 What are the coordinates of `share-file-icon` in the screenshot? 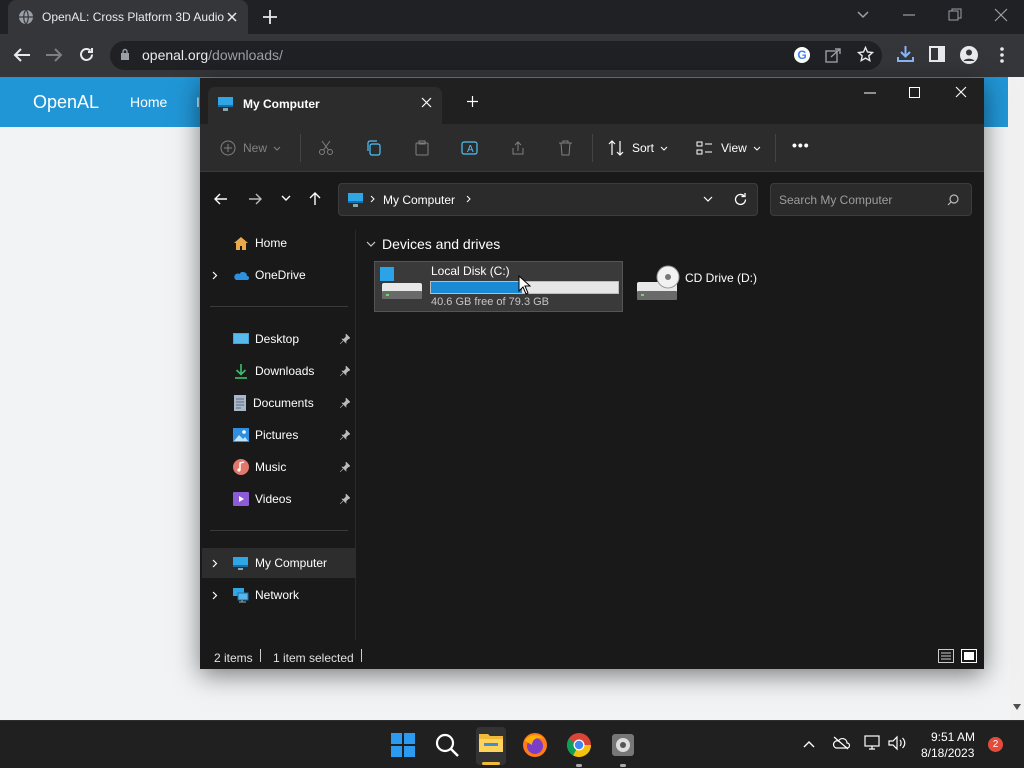 It's located at (518, 148).